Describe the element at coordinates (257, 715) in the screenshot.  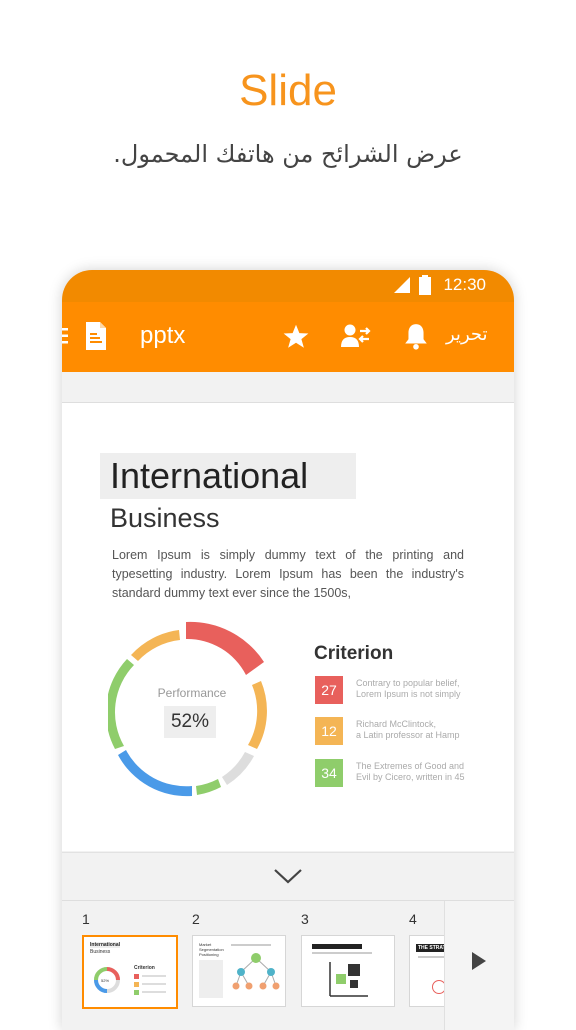
I see `donut-segment-orange-right` at that location.